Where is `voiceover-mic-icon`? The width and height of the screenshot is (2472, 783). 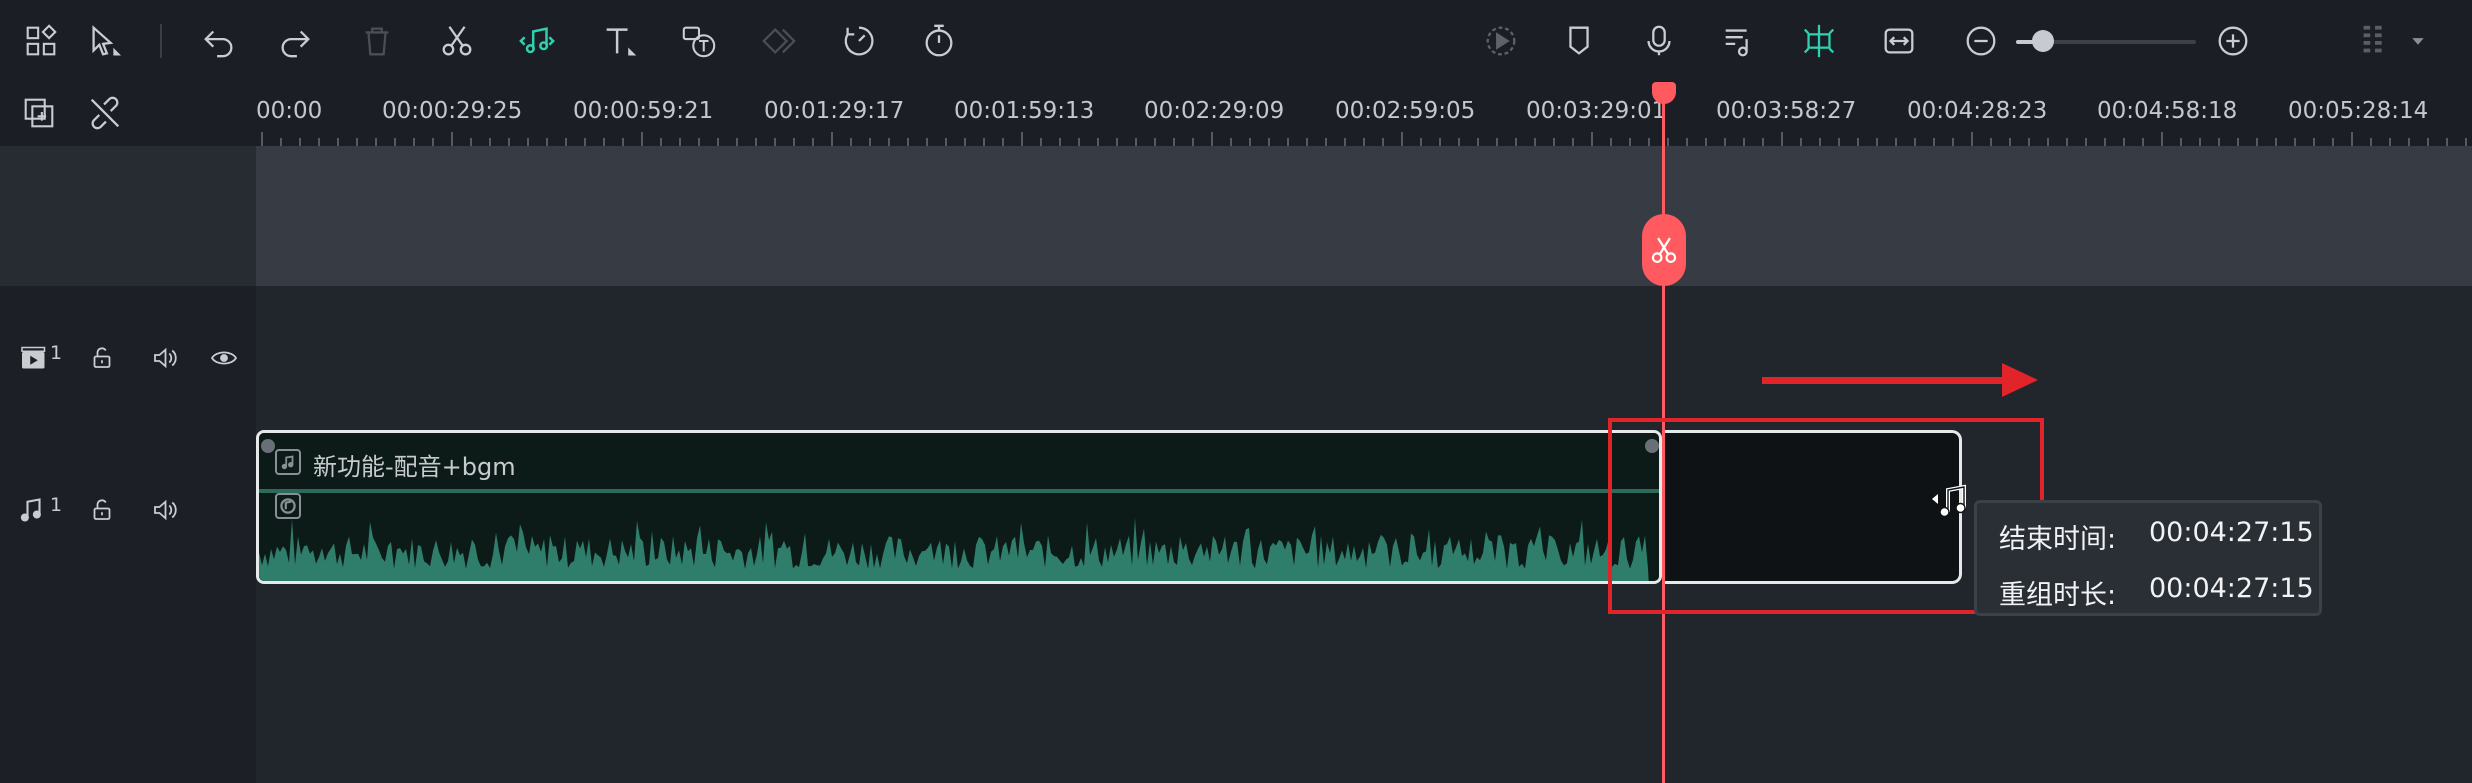
voiceover-mic-icon is located at coordinates (1659, 41).